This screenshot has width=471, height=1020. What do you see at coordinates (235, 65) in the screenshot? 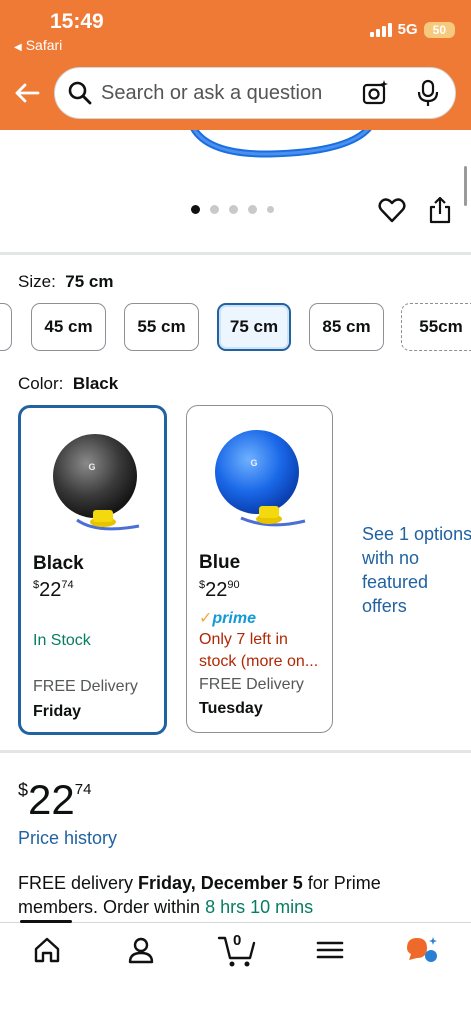
I see `top-header: 15:49 ◀ Safari 5G 50` at bounding box center [235, 65].